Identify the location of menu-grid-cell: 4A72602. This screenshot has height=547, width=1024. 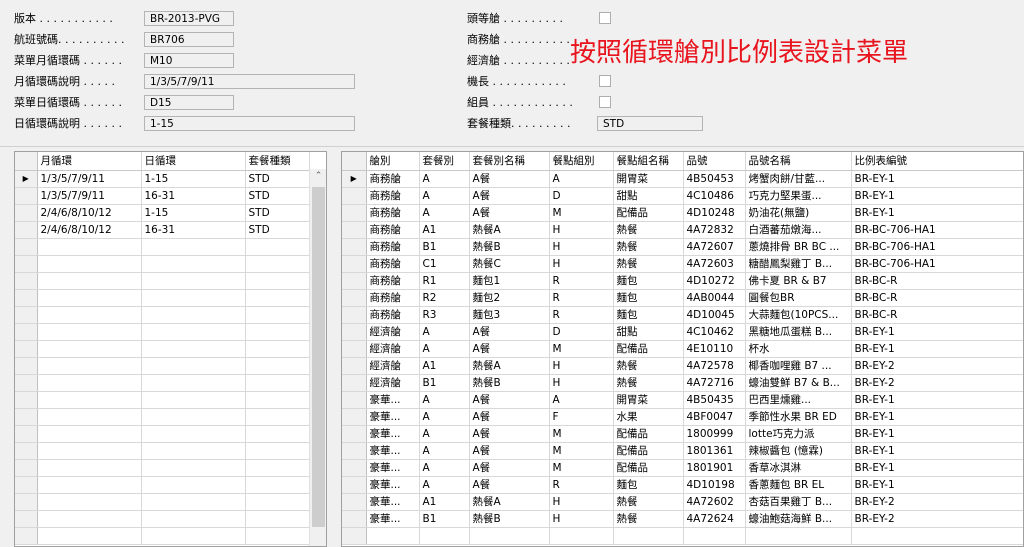
(714, 502).